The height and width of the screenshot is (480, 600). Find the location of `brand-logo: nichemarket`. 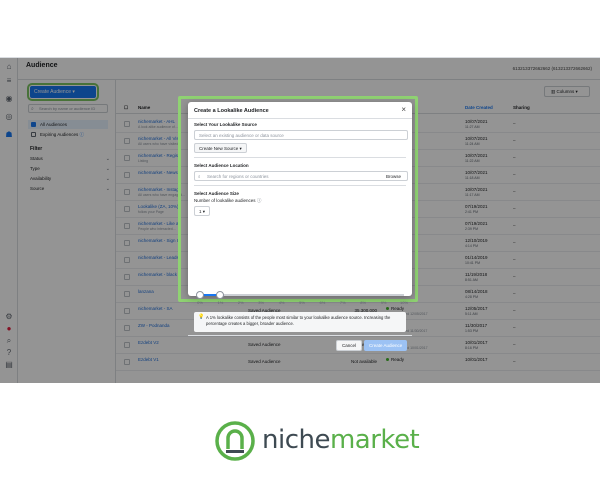

brand-logo: nichemarket is located at coordinates (300, 440).